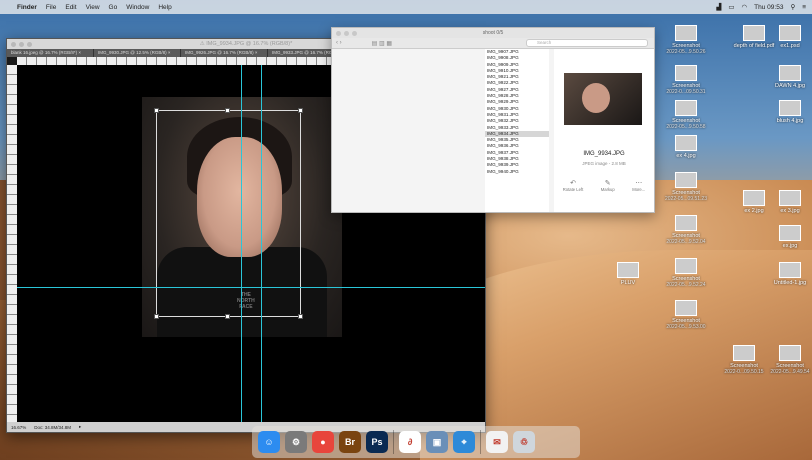 This screenshot has width=812, height=460. What do you see at coordinates (350, 442) in the screenshot?
I see `dock-bridge-icon: Br` at bounding box center [350, 442].